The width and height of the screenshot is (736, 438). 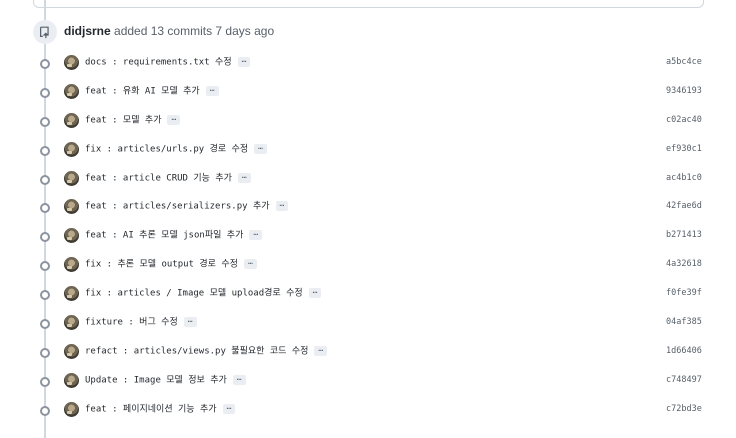 I want to click on commit-message-link: fix : articles/urls.py 경로 수정, so click(x=166, y=149).